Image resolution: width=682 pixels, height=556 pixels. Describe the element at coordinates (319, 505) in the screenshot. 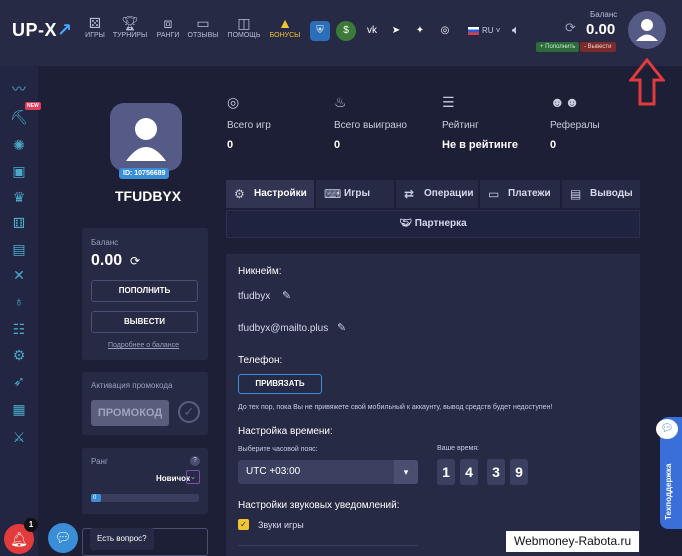

I see `sound-heading: Настройки звуковых уведомлений:` at that location.